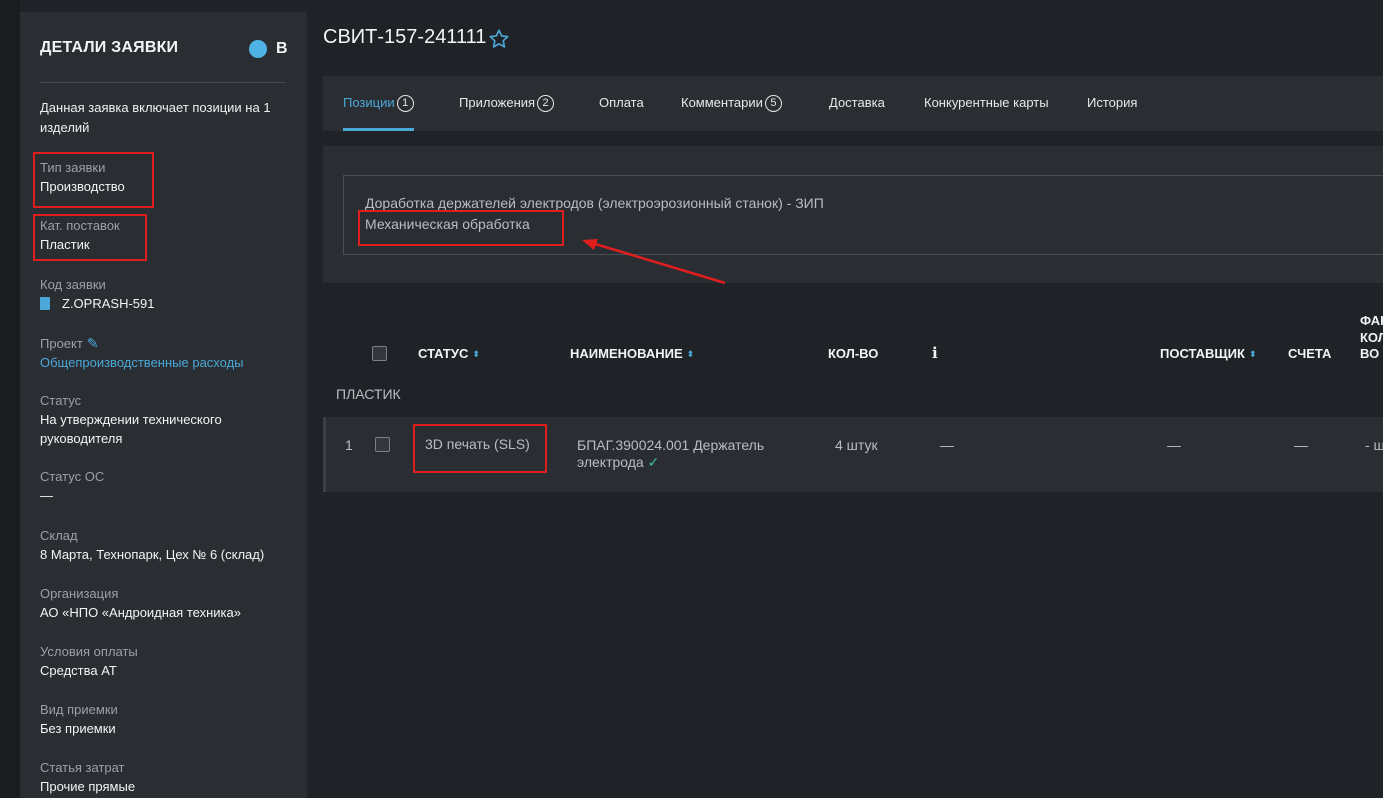  I want to click on field-value: Прочие прямые, so click(88, 786).